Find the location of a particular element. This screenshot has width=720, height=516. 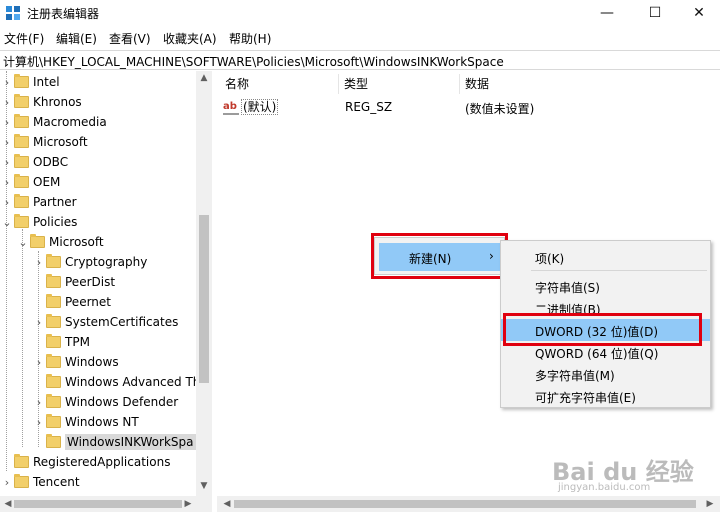

registry-editor-icon is located at coordinates (13, 13).